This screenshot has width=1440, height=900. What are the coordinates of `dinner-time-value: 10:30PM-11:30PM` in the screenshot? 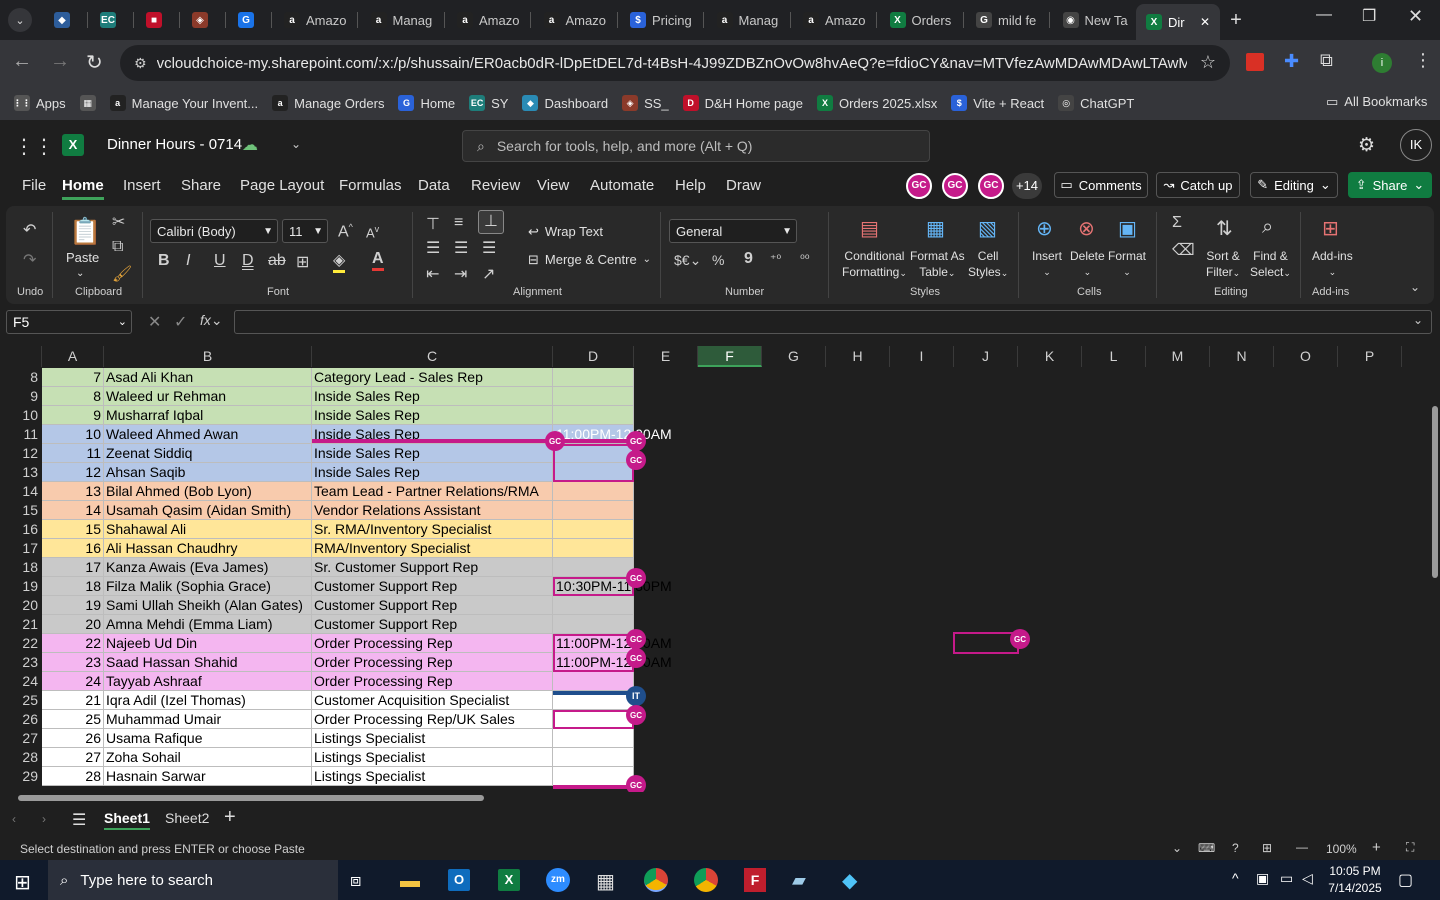 It's located at (612, 586).